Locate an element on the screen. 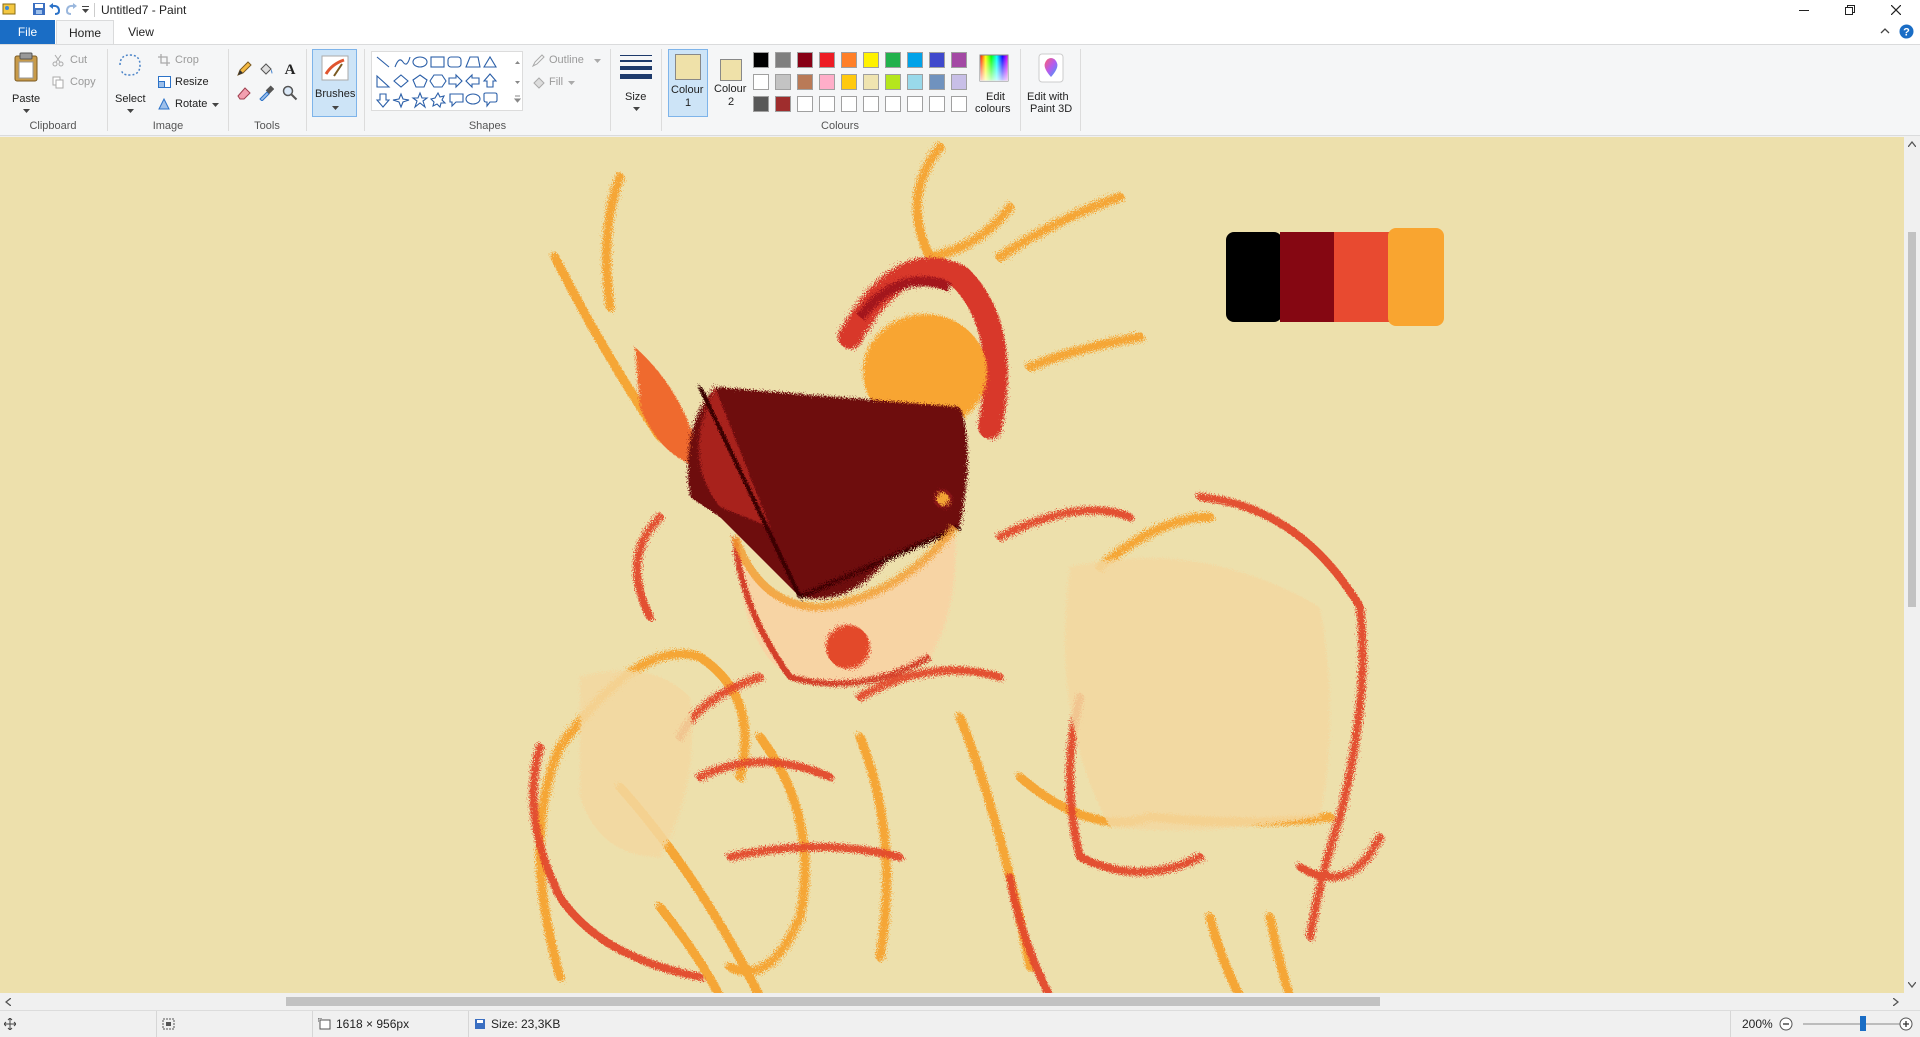 This screenshot has width=1920, height=1037. scroll-left-icon is located at coordinates (8, 1002).